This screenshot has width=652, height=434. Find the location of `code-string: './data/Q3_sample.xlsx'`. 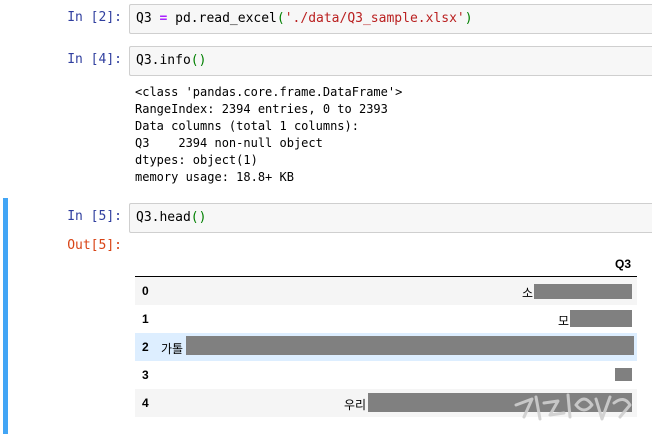

code-string: './data/Q3_sample.xlsx' is located at coordinates (374, 18).